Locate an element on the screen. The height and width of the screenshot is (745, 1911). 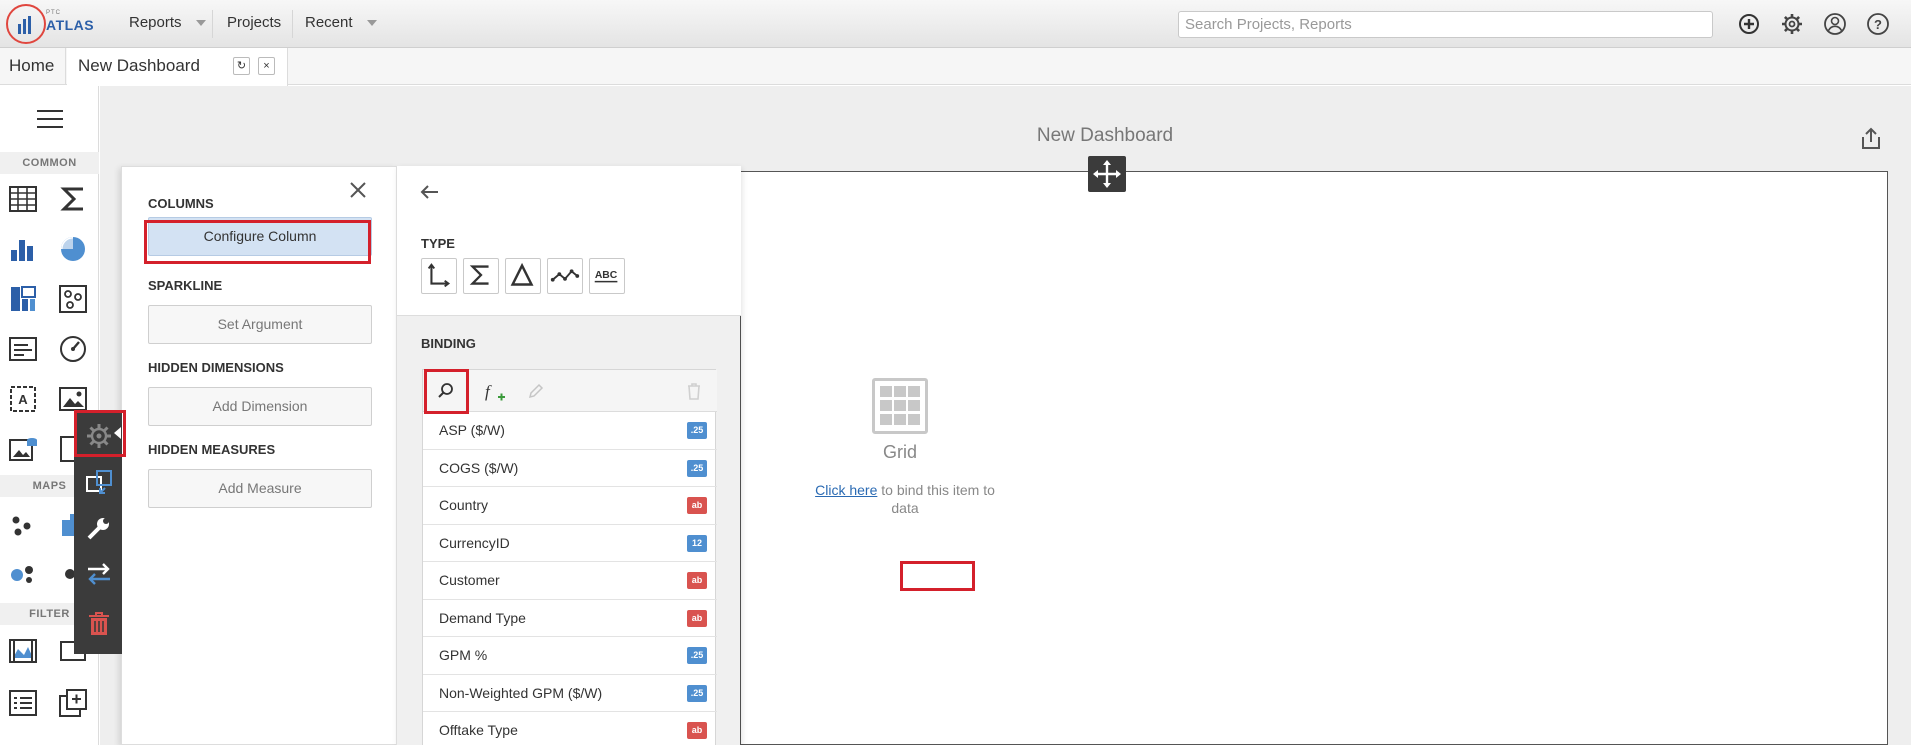
search-input is located at coordinates (1445, 24).